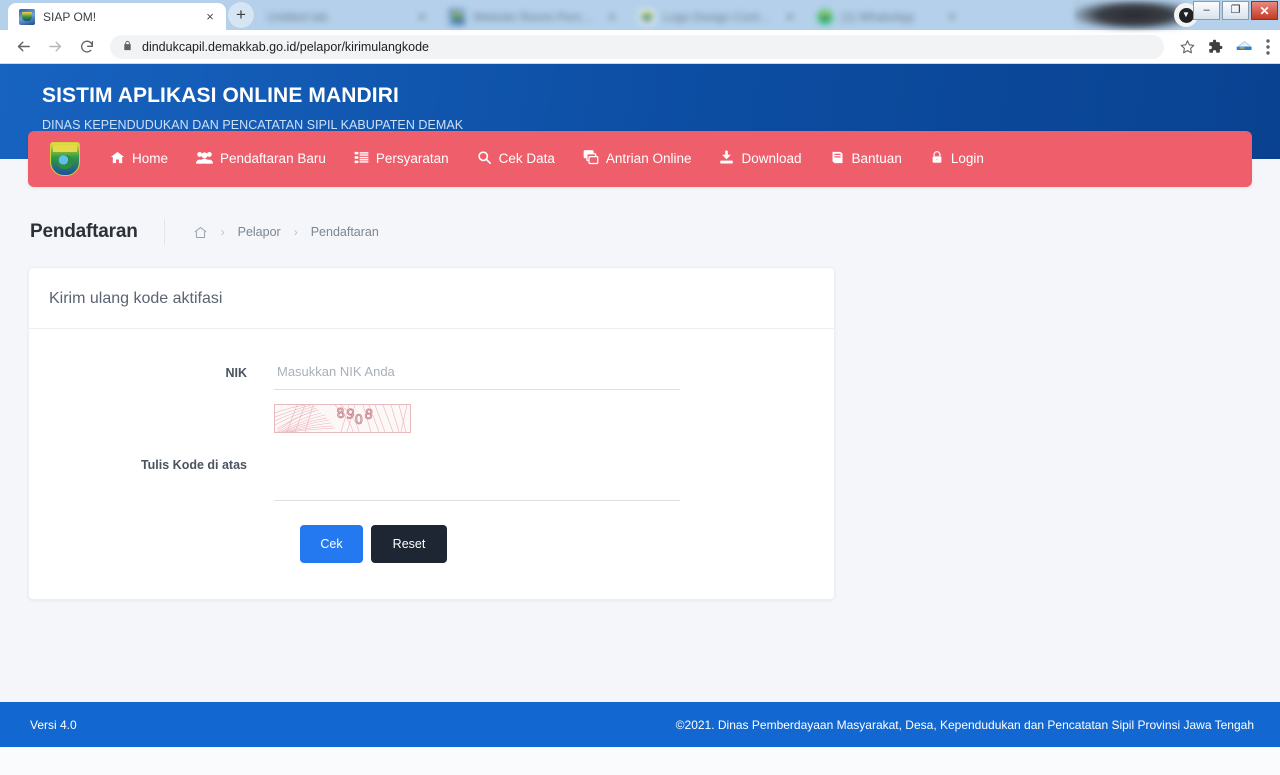  I want to click on form-row-captcha: Tulis Kode di atas, so click(431, 476).